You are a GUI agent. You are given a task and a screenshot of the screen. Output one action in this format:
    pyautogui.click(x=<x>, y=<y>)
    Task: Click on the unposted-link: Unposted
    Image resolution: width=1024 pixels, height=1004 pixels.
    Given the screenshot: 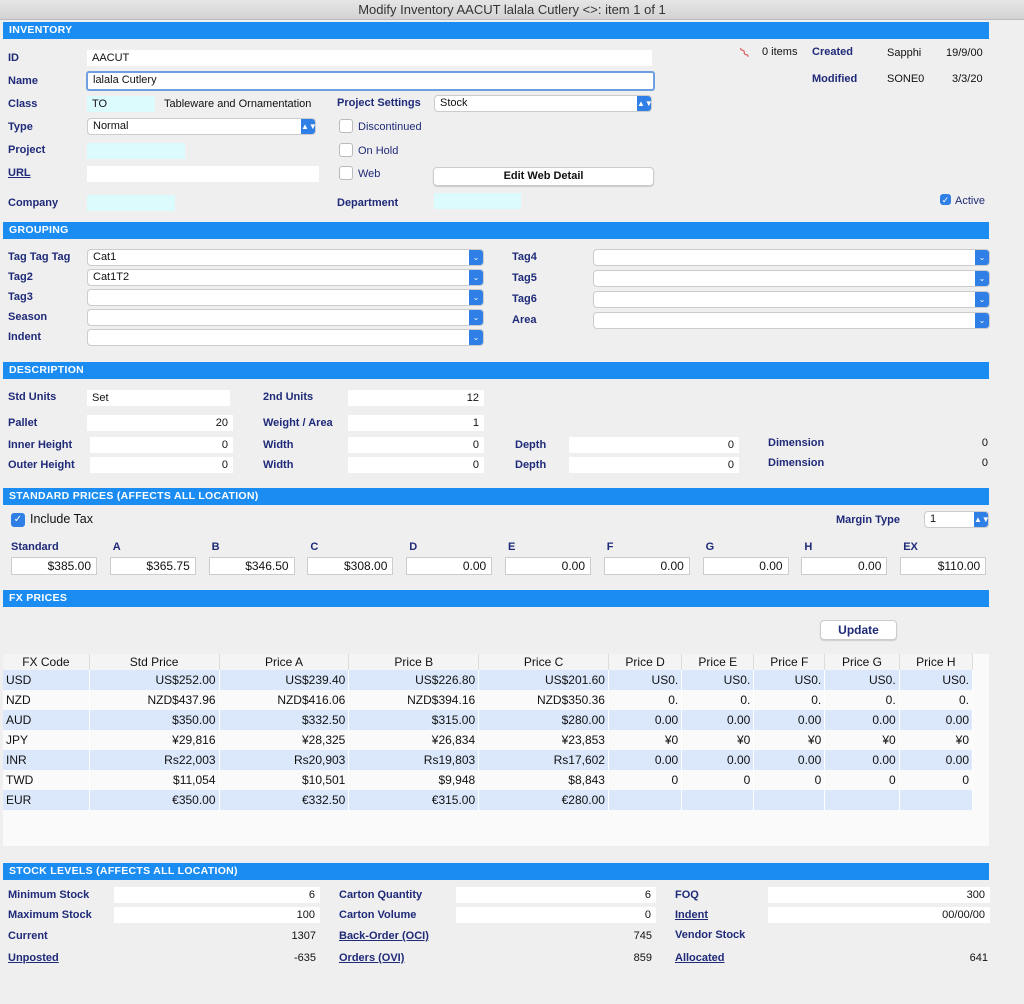 What is the action you would take?
    pyautogui.click(x=33, y=958)
    